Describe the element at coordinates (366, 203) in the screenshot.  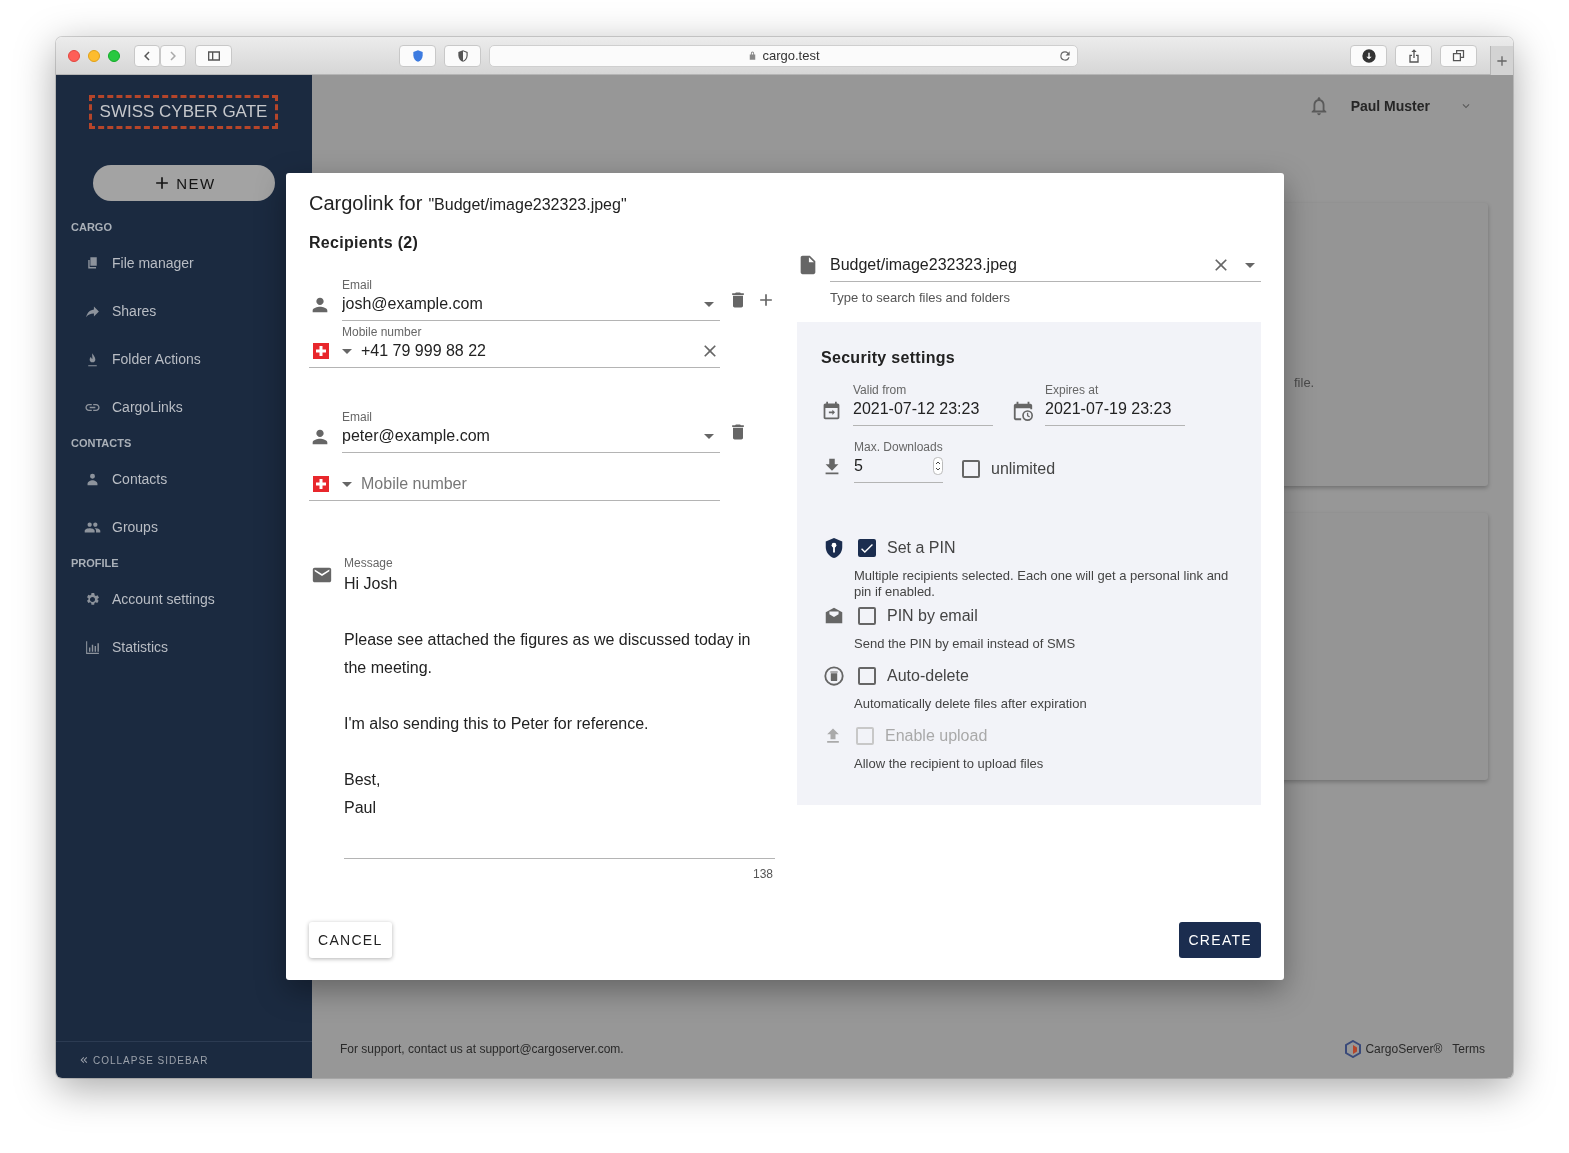
I see `dialog-title: Cargolink for` at that location.